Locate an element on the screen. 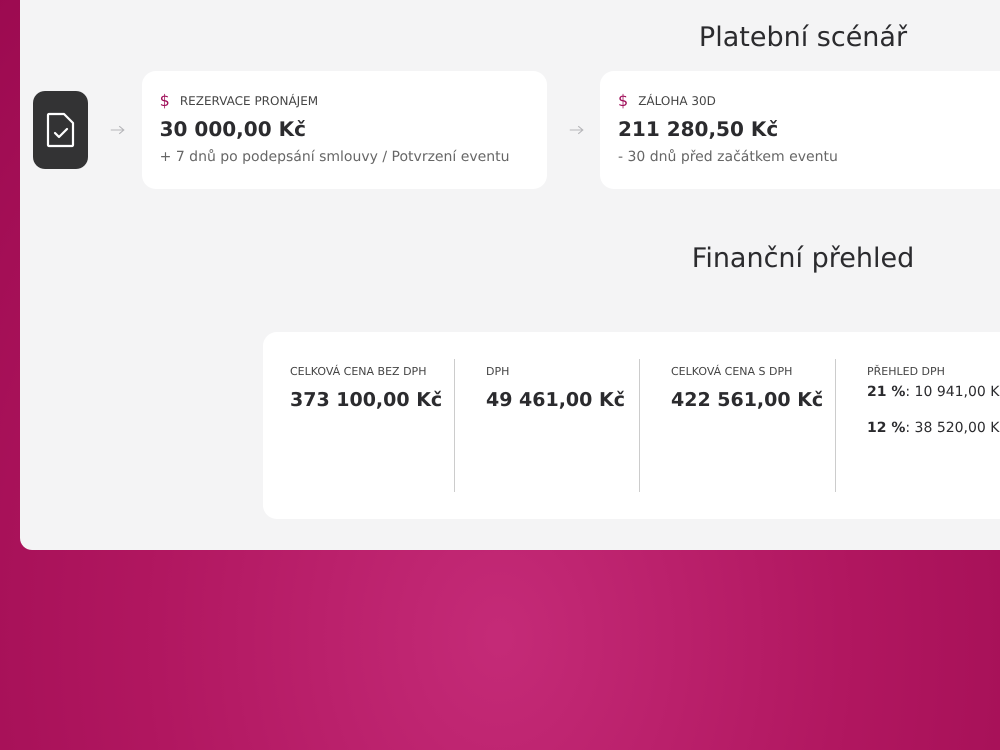 The width and height of the screenshot is (1000, 750). document-check-icon is located at coordinates (60, 130).